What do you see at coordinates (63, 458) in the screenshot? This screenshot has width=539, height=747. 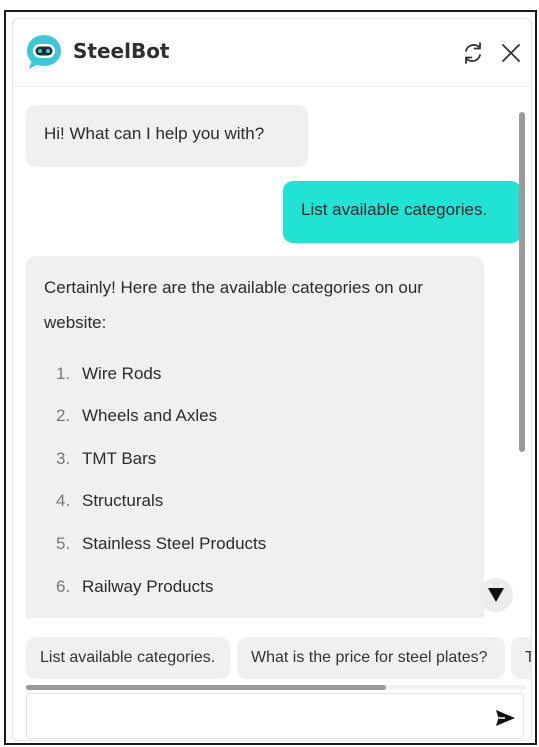 I see `list-number: 3.` at bounding box center [63, 458].